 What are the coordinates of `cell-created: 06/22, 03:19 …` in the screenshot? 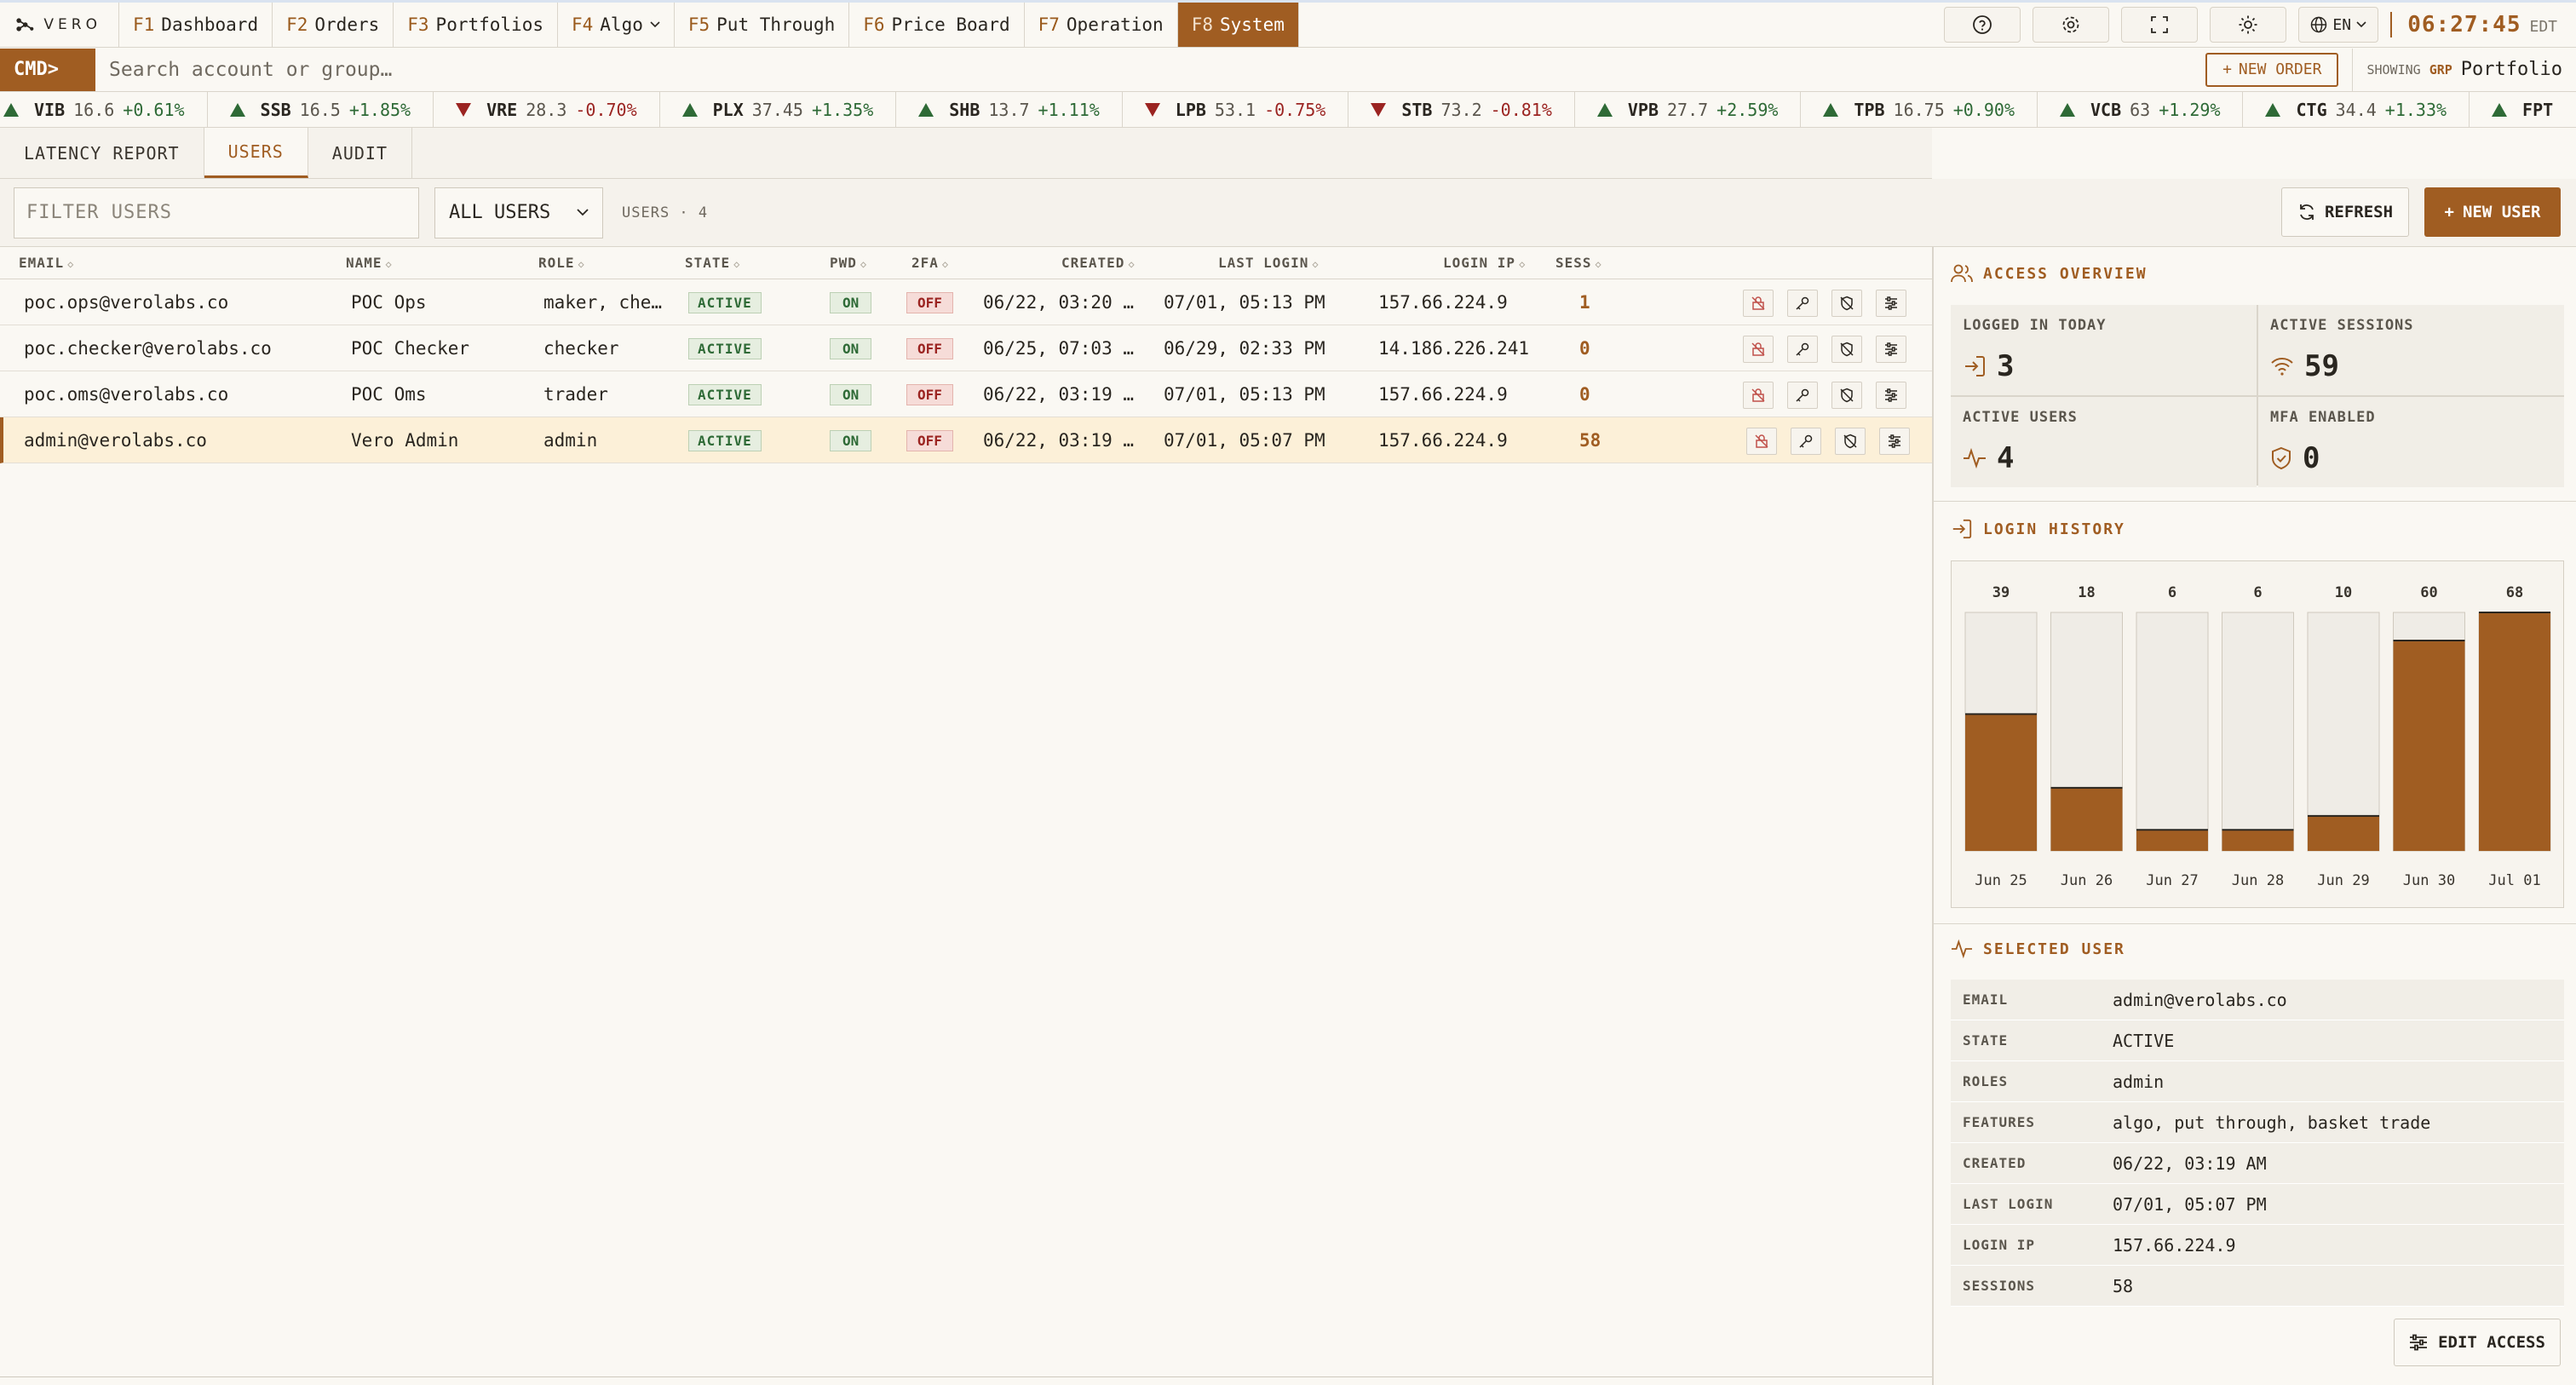 It's located at (1059, 395).